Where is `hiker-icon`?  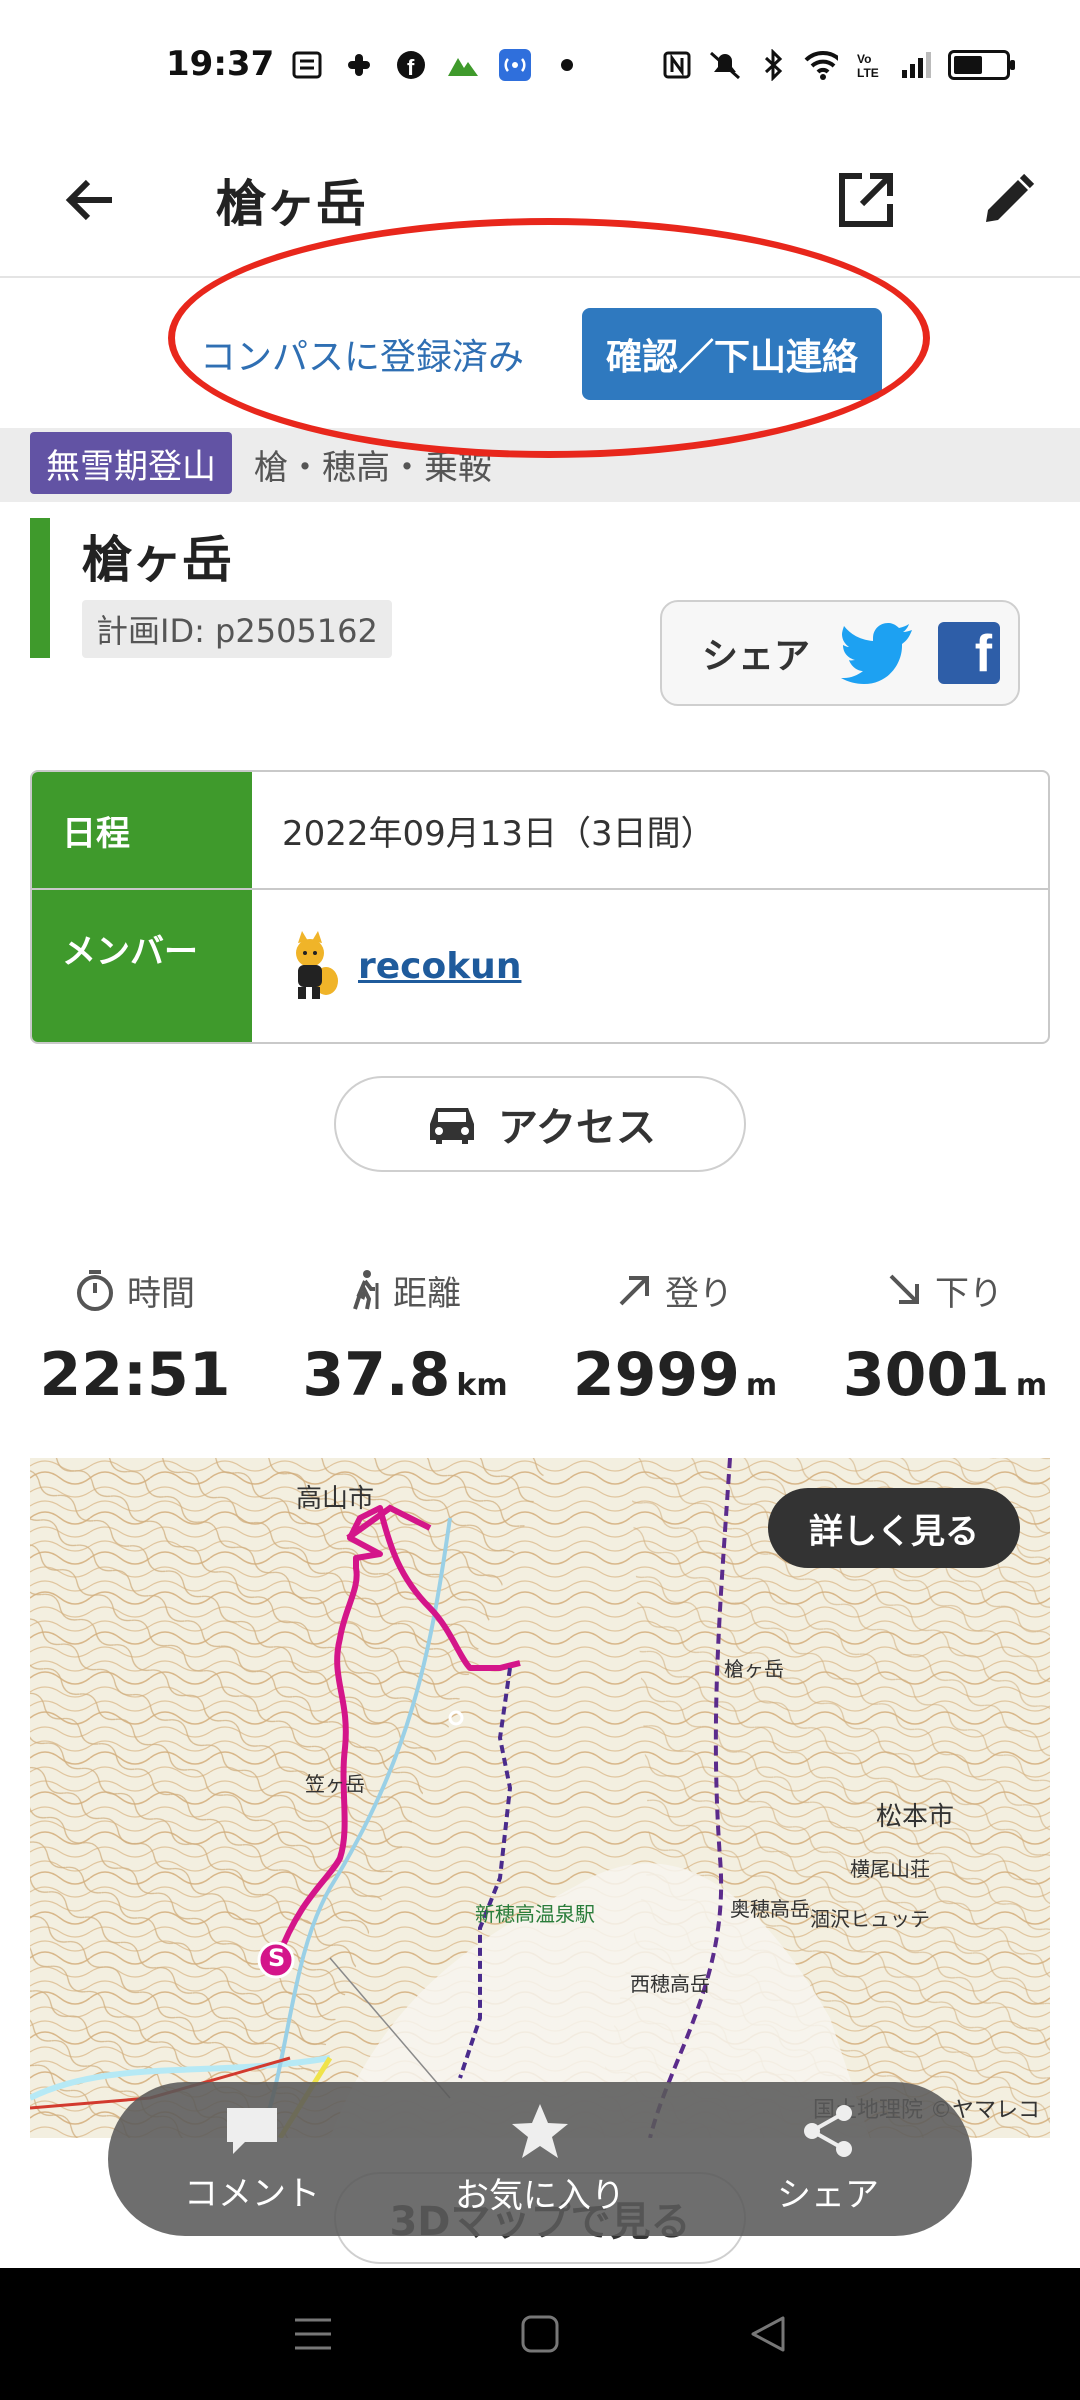 hiker-icon is located at coordinates (366, 1290).